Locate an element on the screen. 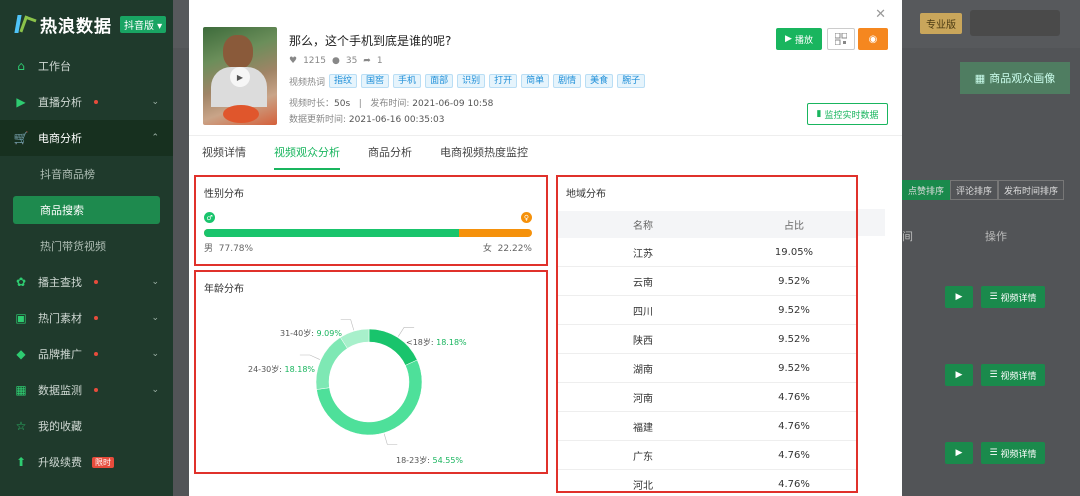 This screenshot has height=496, width=1080. table-row: 福建 4.76% is located at coordinates (707, 426).